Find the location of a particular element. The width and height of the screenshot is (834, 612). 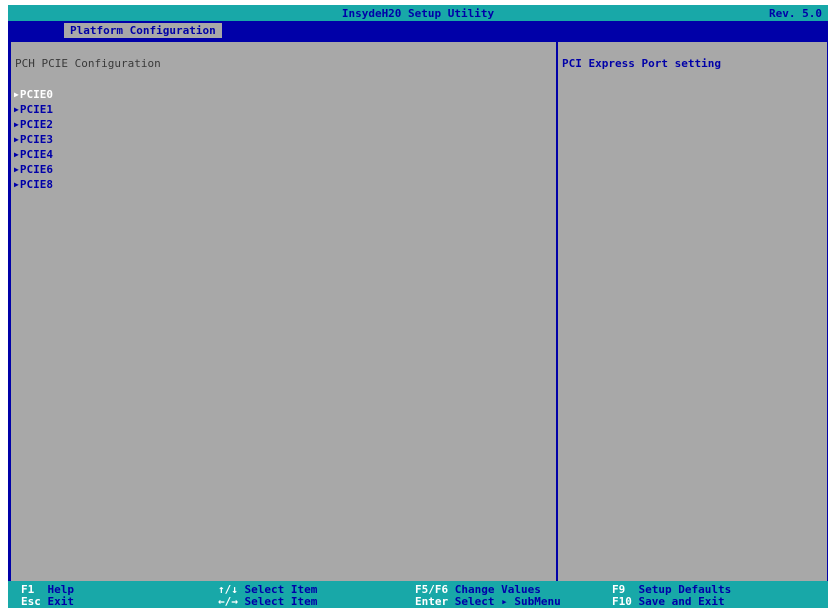

legend-esc: Esc Exit is located at coordinates (47, 601).